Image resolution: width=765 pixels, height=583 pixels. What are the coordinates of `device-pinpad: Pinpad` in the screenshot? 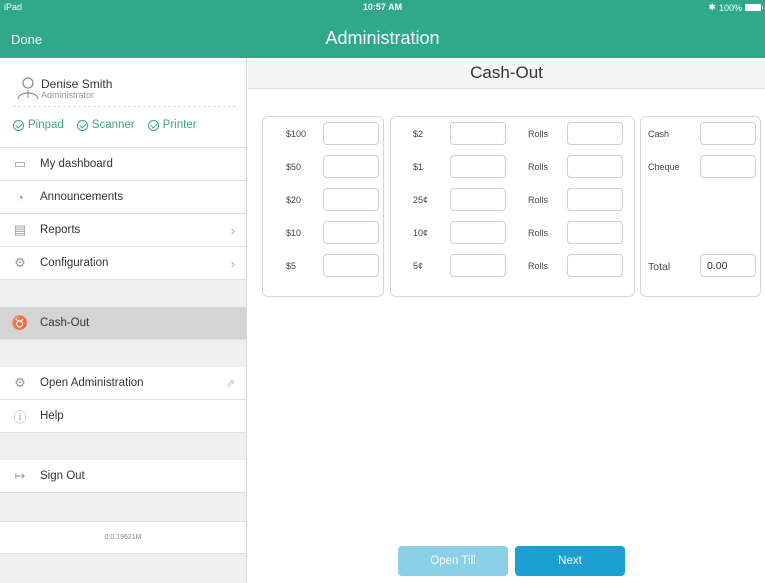 It's located at (38, 125).